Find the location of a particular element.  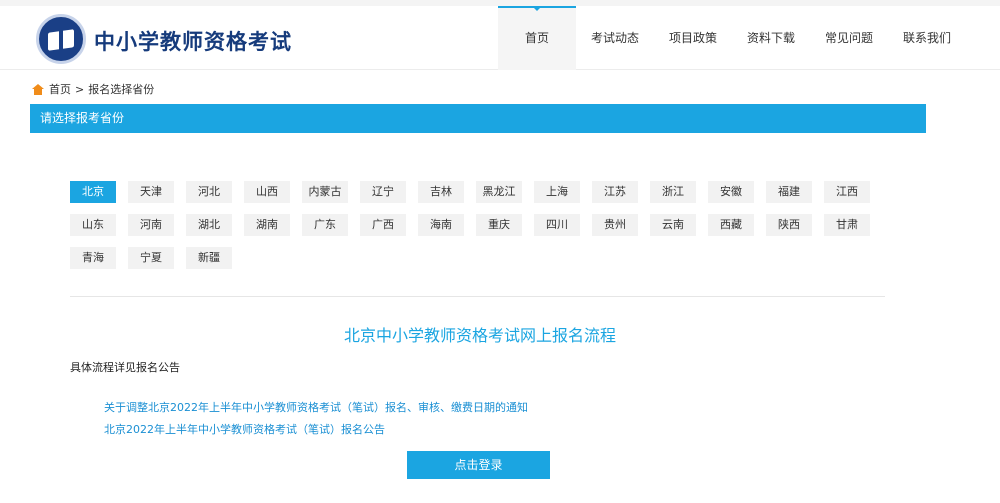

province-button: 四川 is located at coordinates (557, 225).